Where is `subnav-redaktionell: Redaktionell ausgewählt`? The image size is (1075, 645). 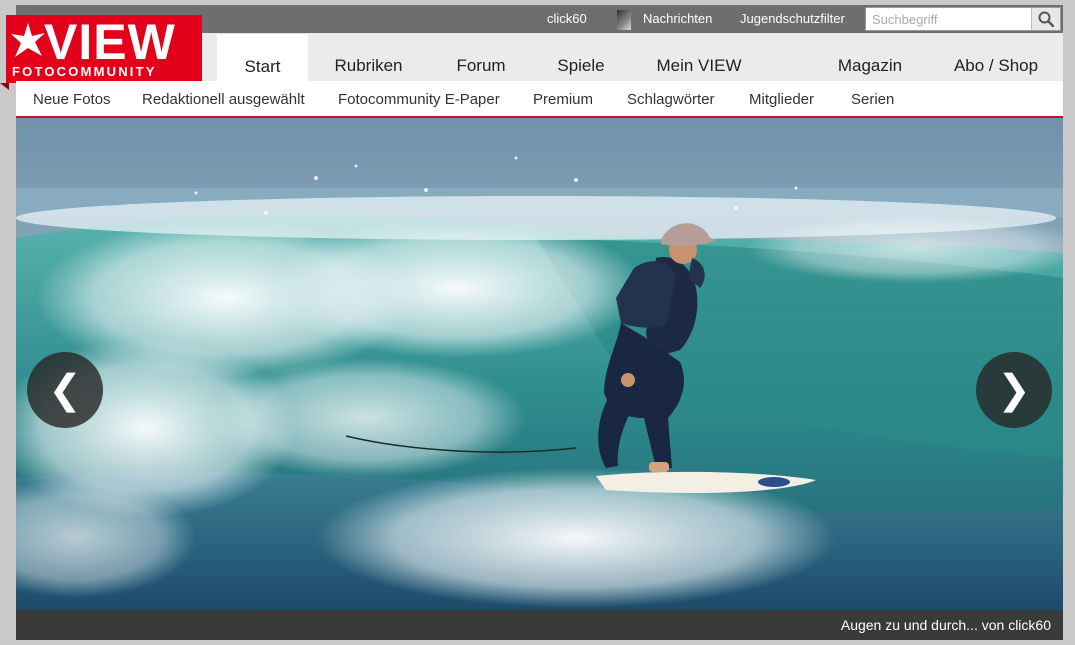
subnav-redaktionell: Redaktionell ausgewählt is located at coordinates (223, 98).